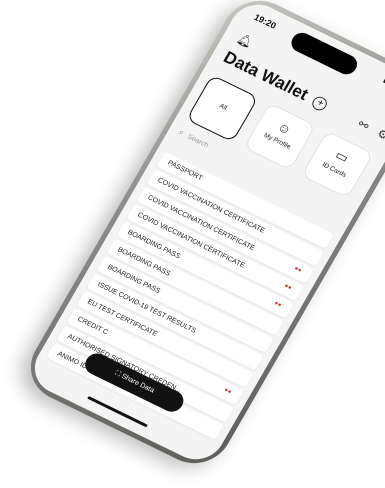 The width and height of the screenshot is (385, 488). Describe the element at coordinates (337, 164) in the screenshot. I see `tab-id-cards: ▭ ID Cards` at that location.